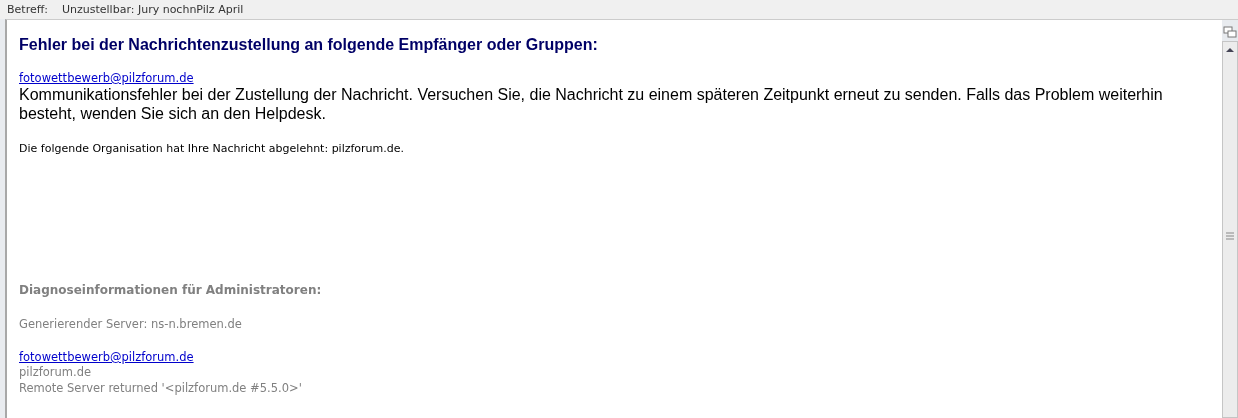  Describe the element at coordinates (308, 45) in the screenshot. I see `error-heading: Fehler bei der Nachrichtenzustellung an folgende Empfänger oder Gruppen:` at that location.